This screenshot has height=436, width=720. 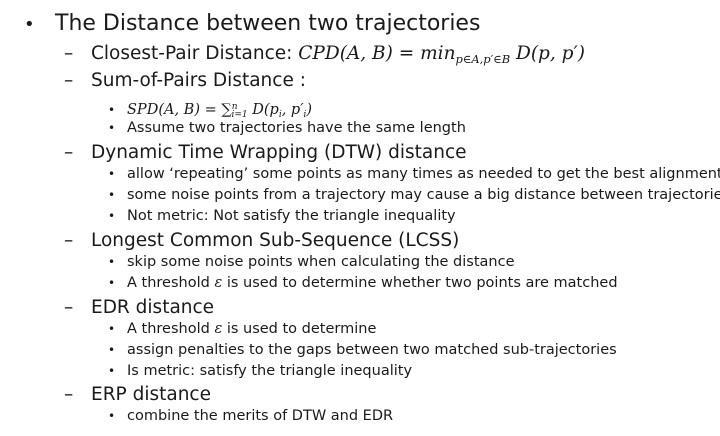 What do you see at coordinates (279, 152) in the screenshot?
I see `section-title: Dynamic Time Wrapping (DTW) distance` at bounding box center [279, 152].